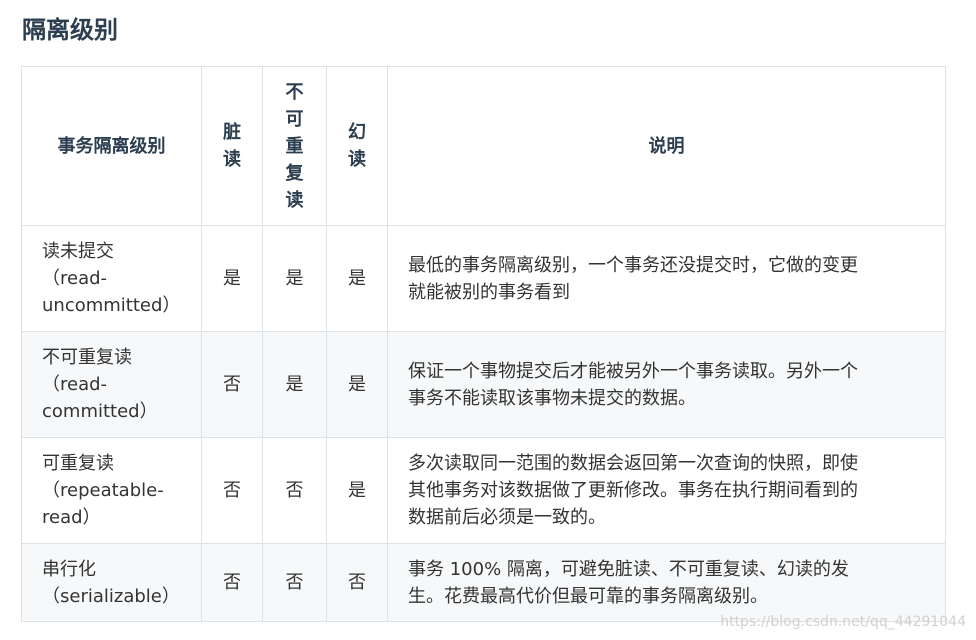  Describe the element at coordinates (70, 30) in the screenshot. I see `section-title: 隔离级别` at that location.